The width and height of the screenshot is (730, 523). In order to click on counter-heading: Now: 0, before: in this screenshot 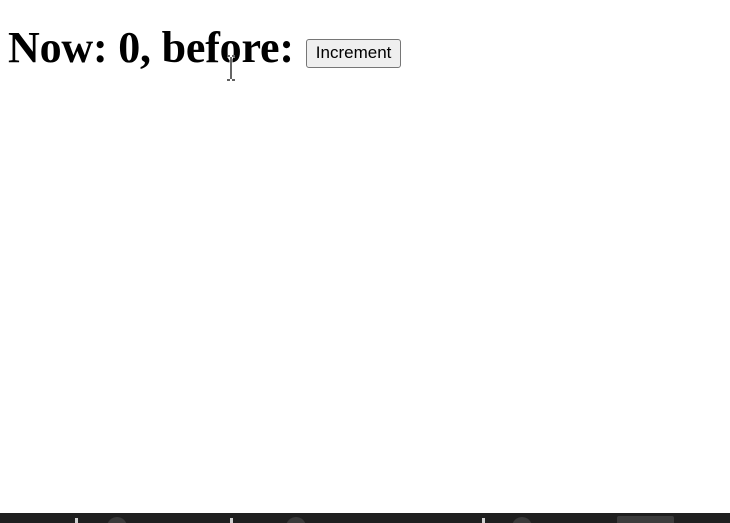, I will do `click(151, 47)`.